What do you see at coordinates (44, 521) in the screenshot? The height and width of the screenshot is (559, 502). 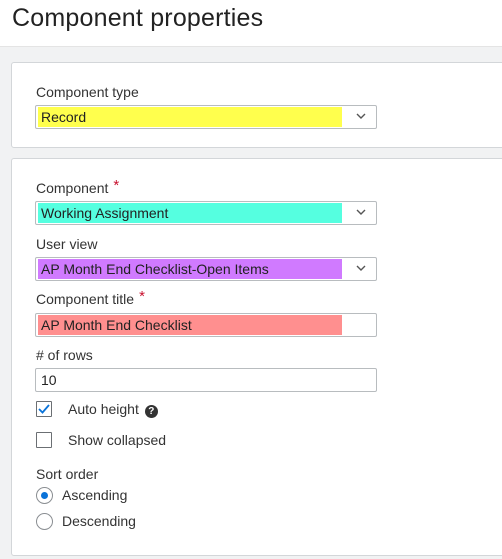 I see `radio-descending` at bounding box center [44, 521].